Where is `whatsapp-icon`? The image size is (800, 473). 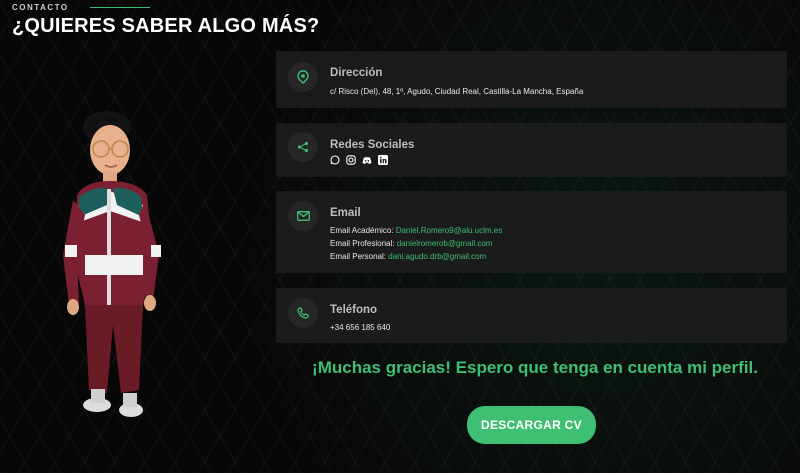
whatsapp-icon is located at coordinates (335, 160).